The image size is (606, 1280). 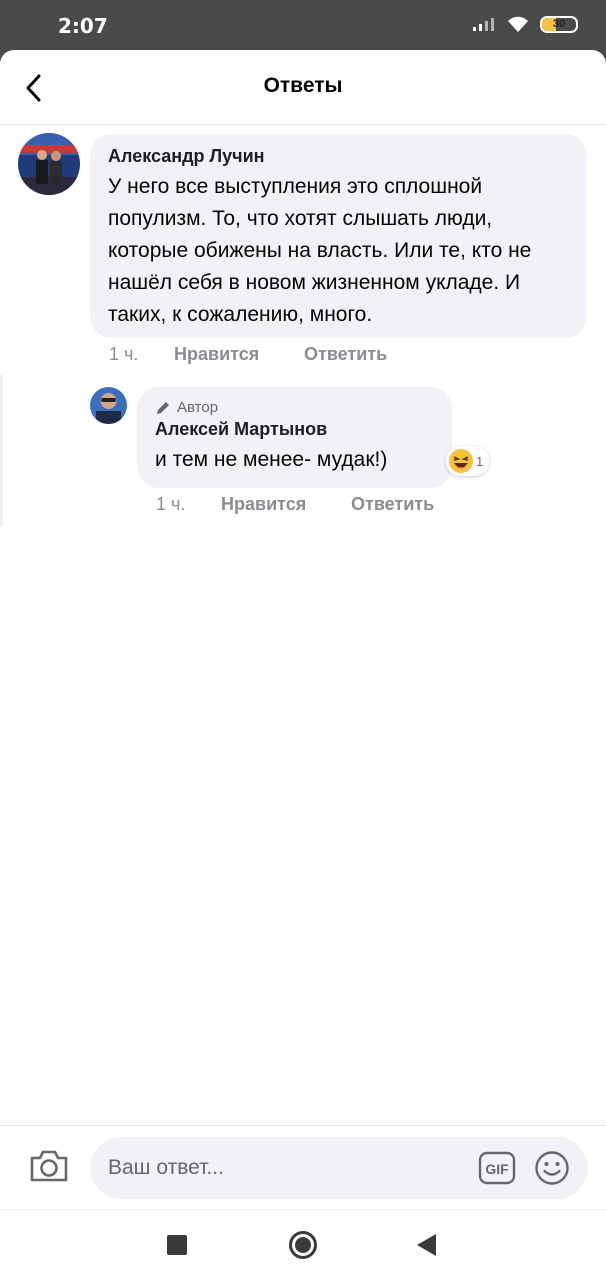 What do you see at coordinates (124, 354) in the screenshot?
I see `comment-time: 1 ч.` at bounding box center [124, 354].